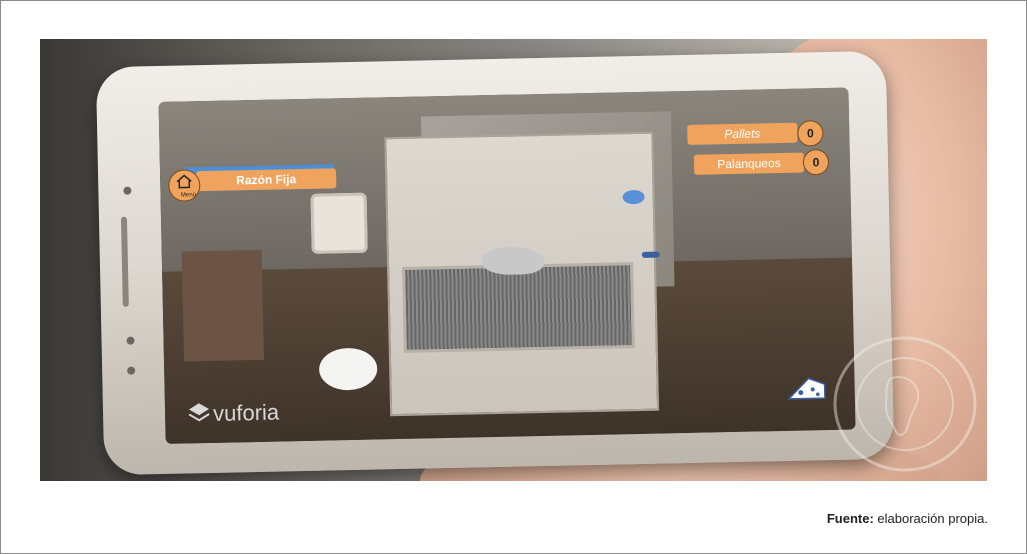  What do you see at coordinates (188, 195) in the screenshot?
I see `menu-label: Menú` at bounding box center [188, 195].